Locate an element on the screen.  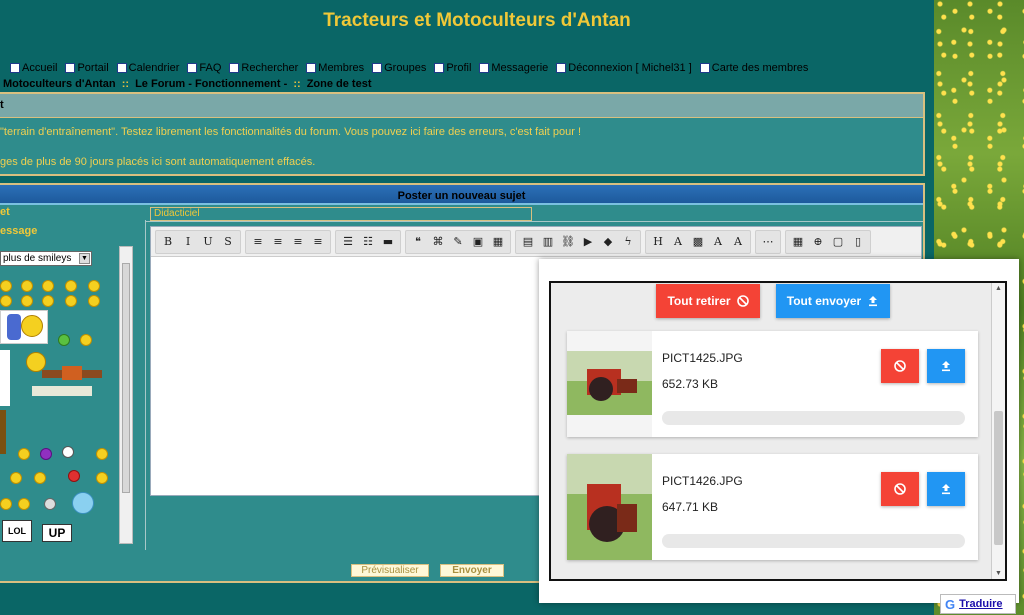
scroll-down-icon: ▼ is located at coordinates (998, 573).